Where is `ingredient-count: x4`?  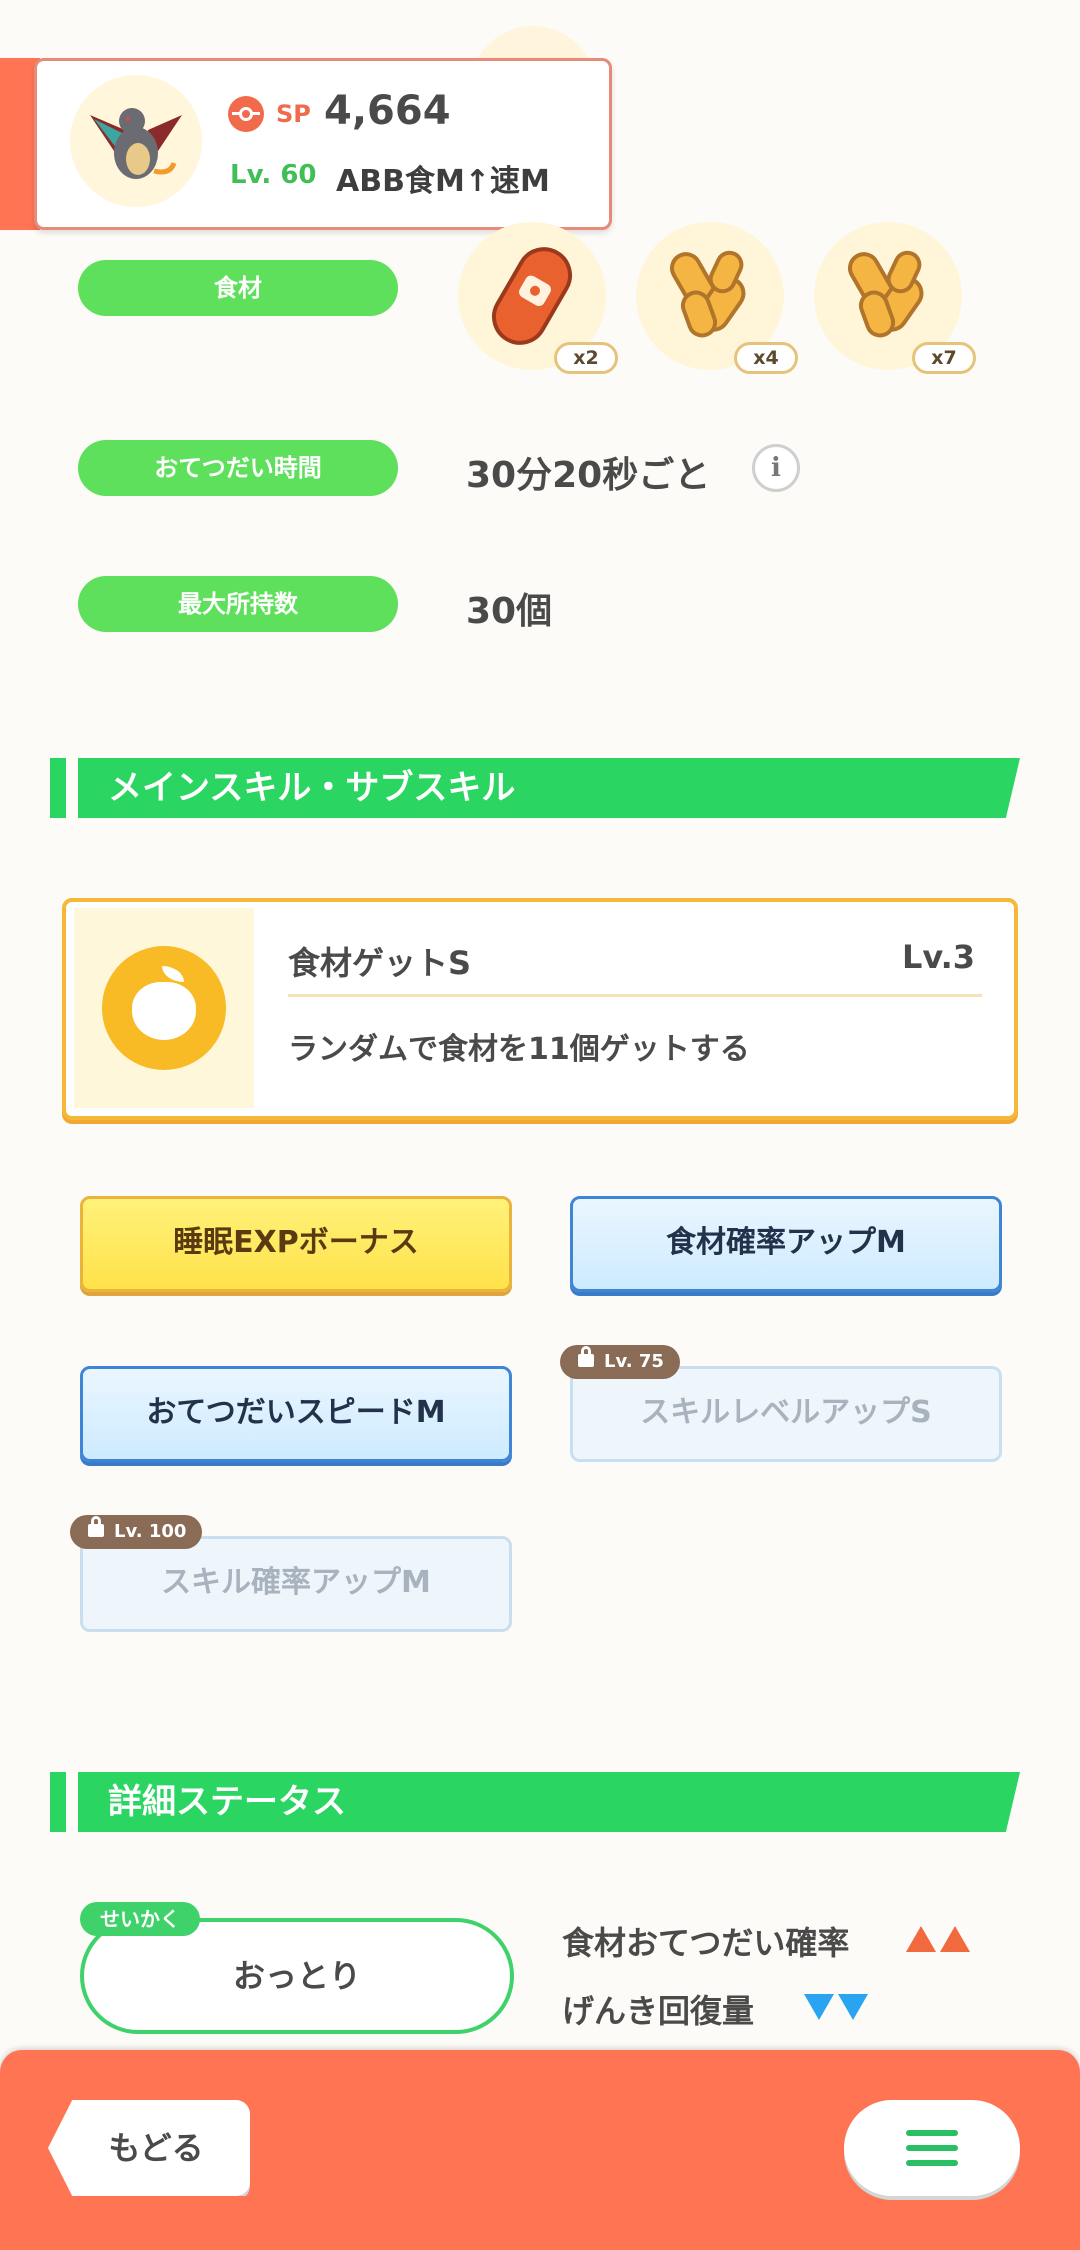 ingredient-count: x4 is located at coordinates (766, 358).